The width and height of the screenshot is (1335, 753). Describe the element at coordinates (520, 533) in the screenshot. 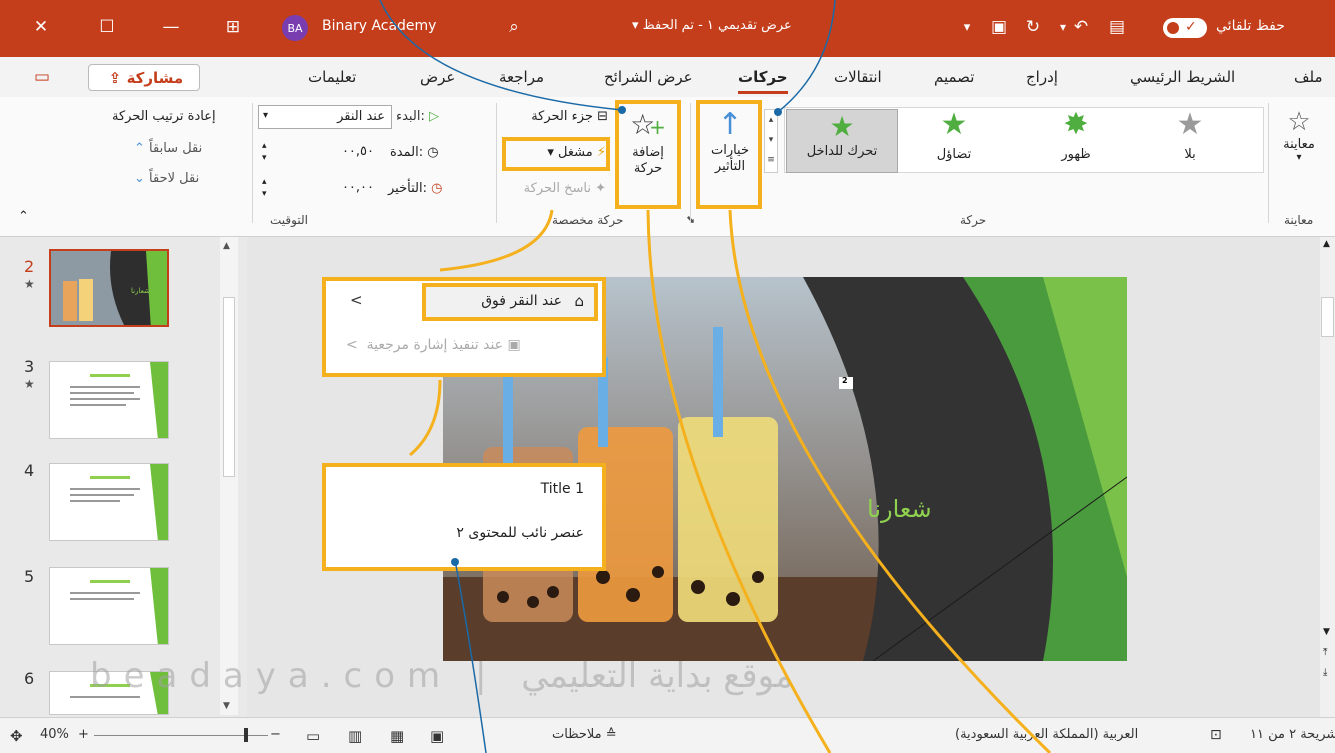

I see `shape-item-content: عنصر نائب للمحتوى ٢` at that location.